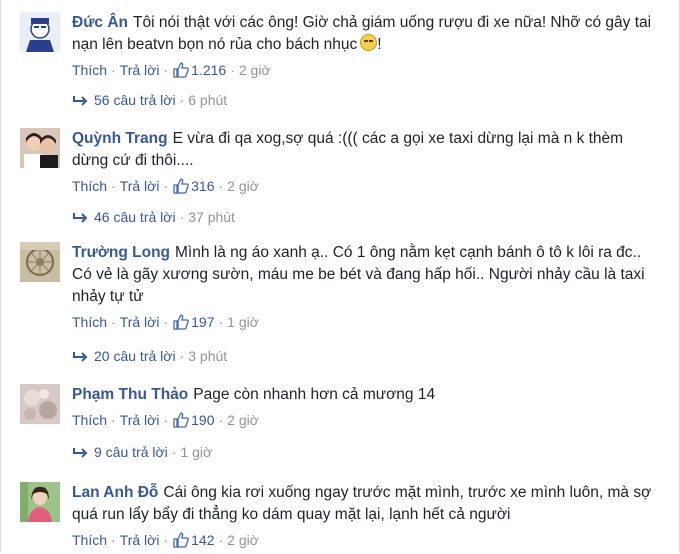 Image resolution: width=680 pixels, height=554 pixels. What do you see at coordinates (202, 420) in the screenshot?
I see `like-count: 190` at bounding box center [202, 420].